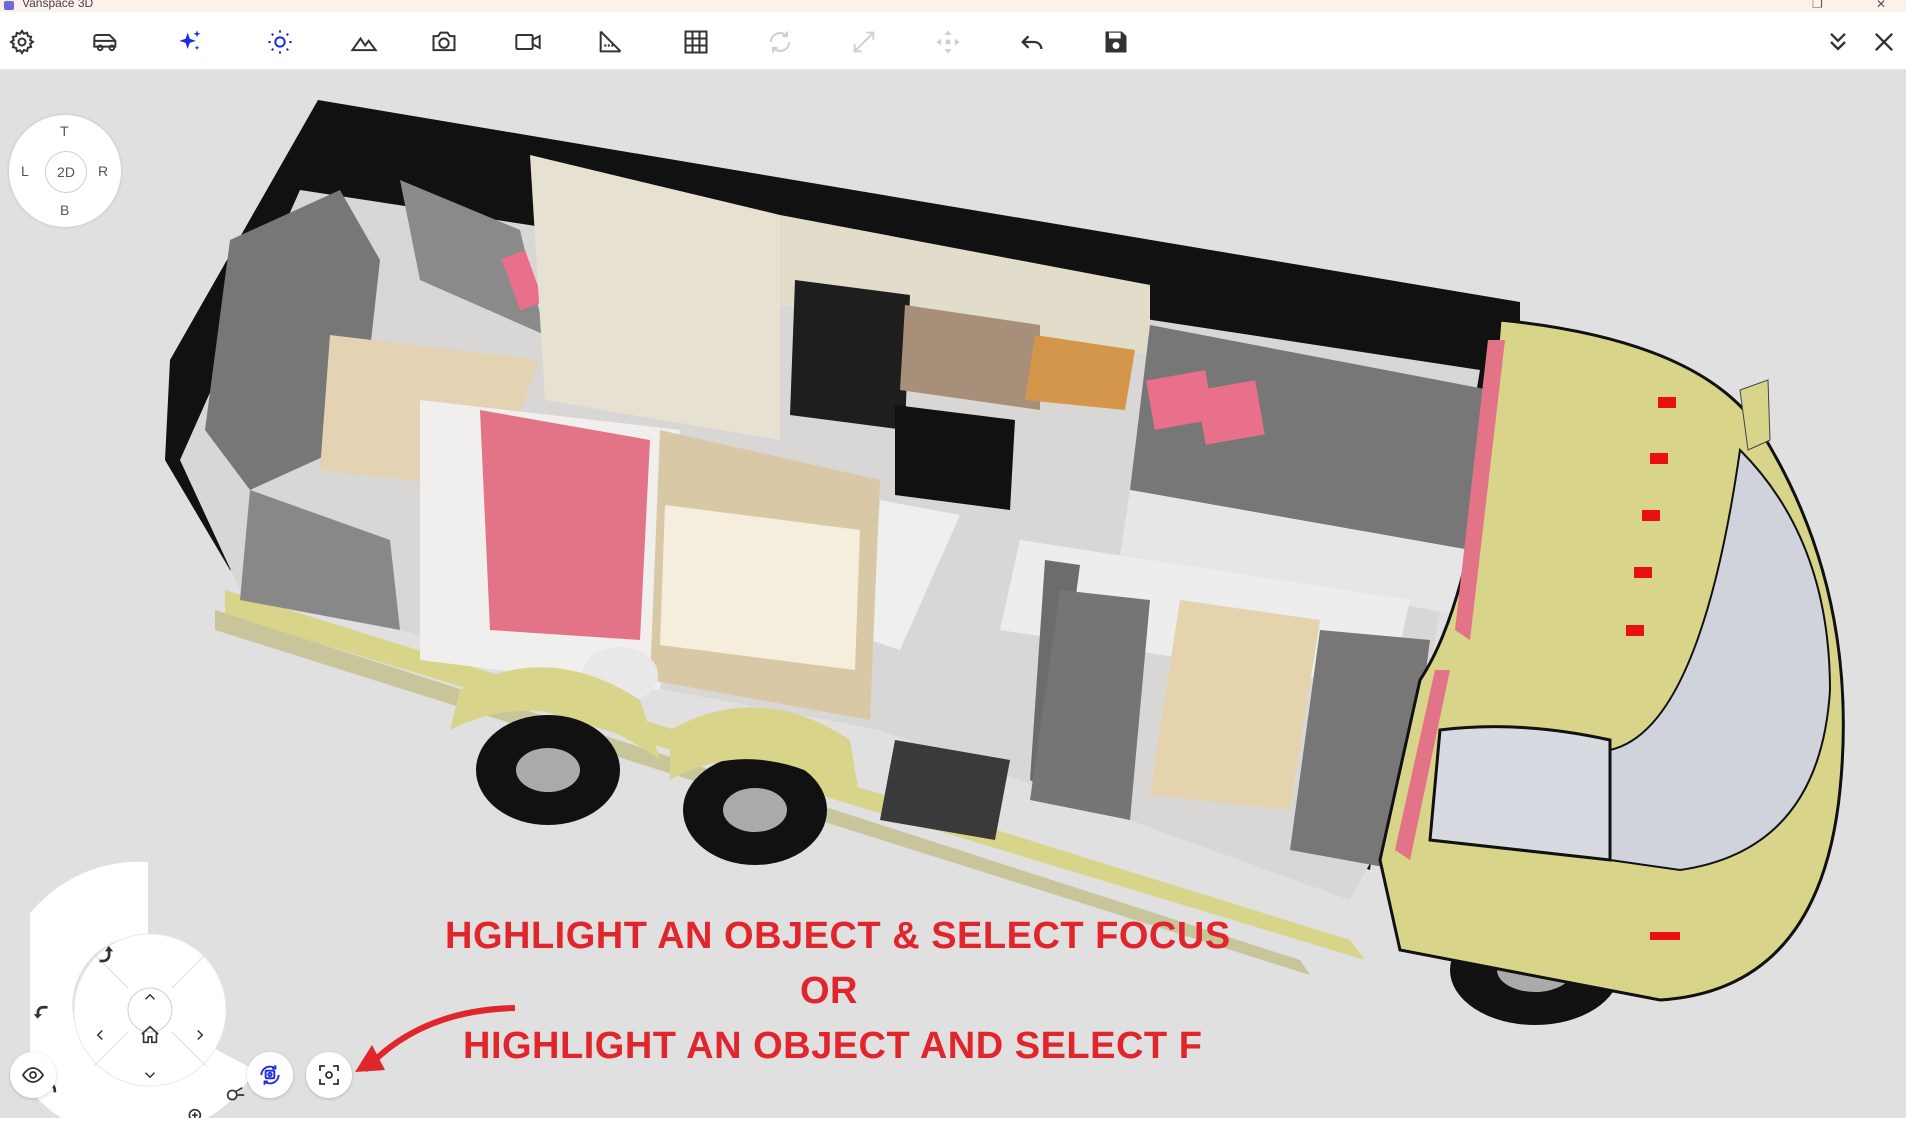  I want to click on save-icon, so click(1116, 42).